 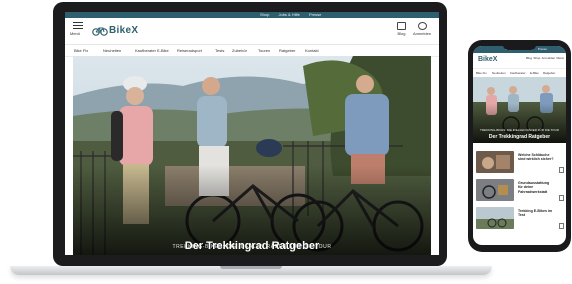 What do you see at coordinates (163, 50) in the screenshot?
I see `nav-item-ebike: E-Bike` at bounding box center [163, 50].